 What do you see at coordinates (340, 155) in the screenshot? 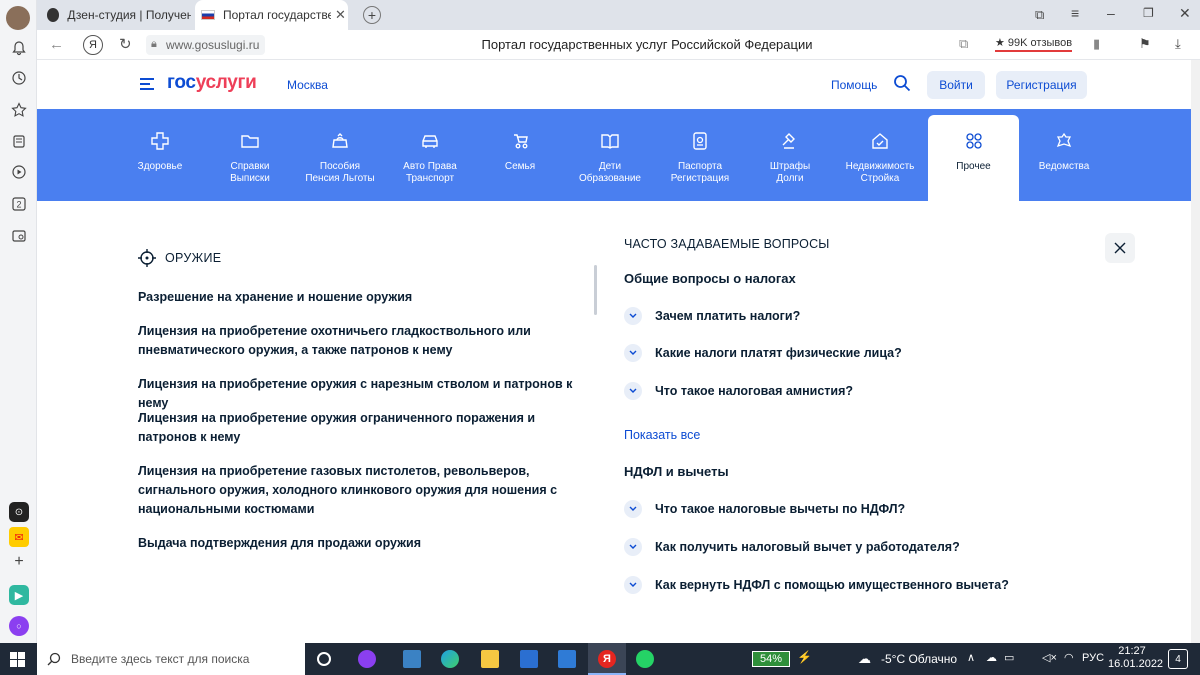
I see `category-benefits: Пособия Пенсия Льготы` at bounding box center [340, 155].